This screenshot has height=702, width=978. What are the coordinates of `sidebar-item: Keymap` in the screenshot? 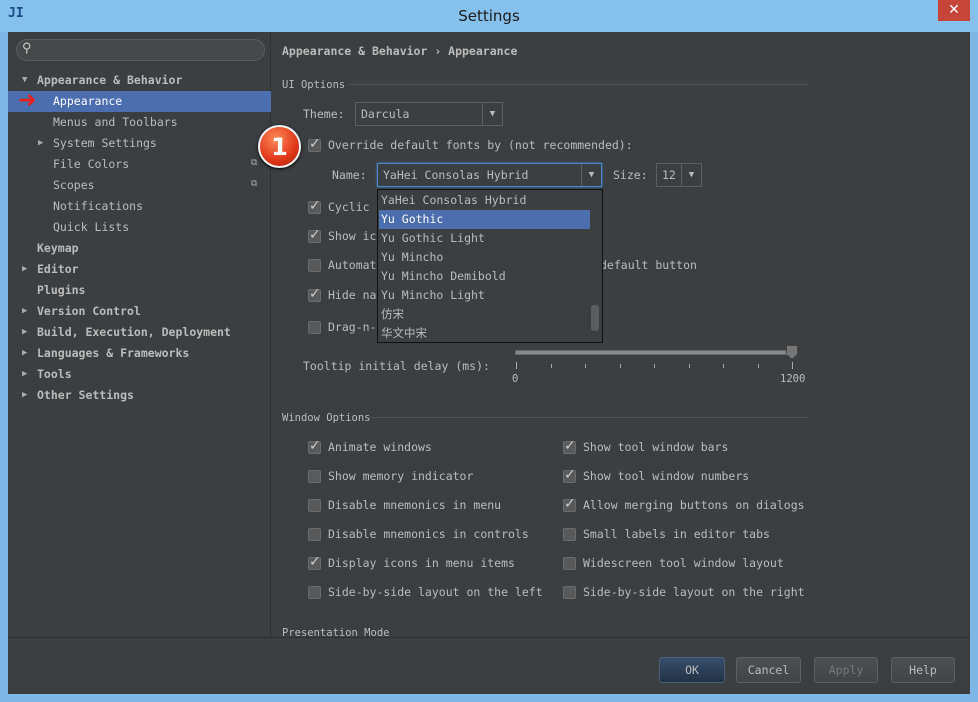 It's located at (58, 248).